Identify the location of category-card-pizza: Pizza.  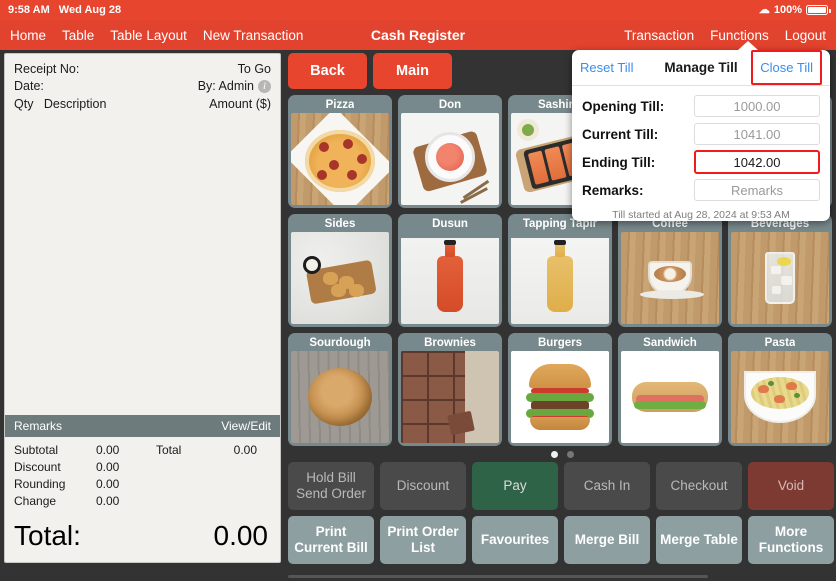
(340, 151).